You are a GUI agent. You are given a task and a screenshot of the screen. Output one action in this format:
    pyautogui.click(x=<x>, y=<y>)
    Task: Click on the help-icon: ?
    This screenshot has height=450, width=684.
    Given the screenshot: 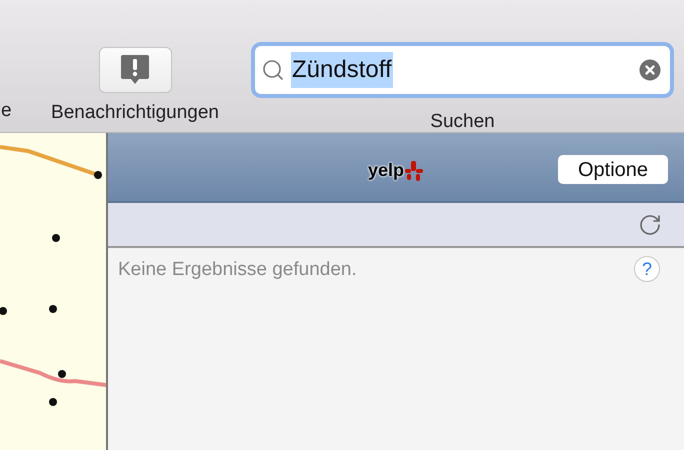 What is the action you would take?
    pyautogui.click(x=647, y=269)
    